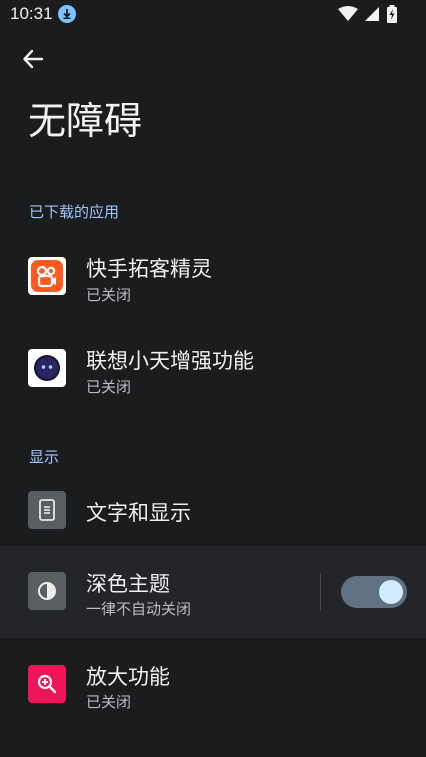  Describe the element at coordinates (170, 361) in the screenshot. I see `list-item-title: 联想小天增强功能` at that location.